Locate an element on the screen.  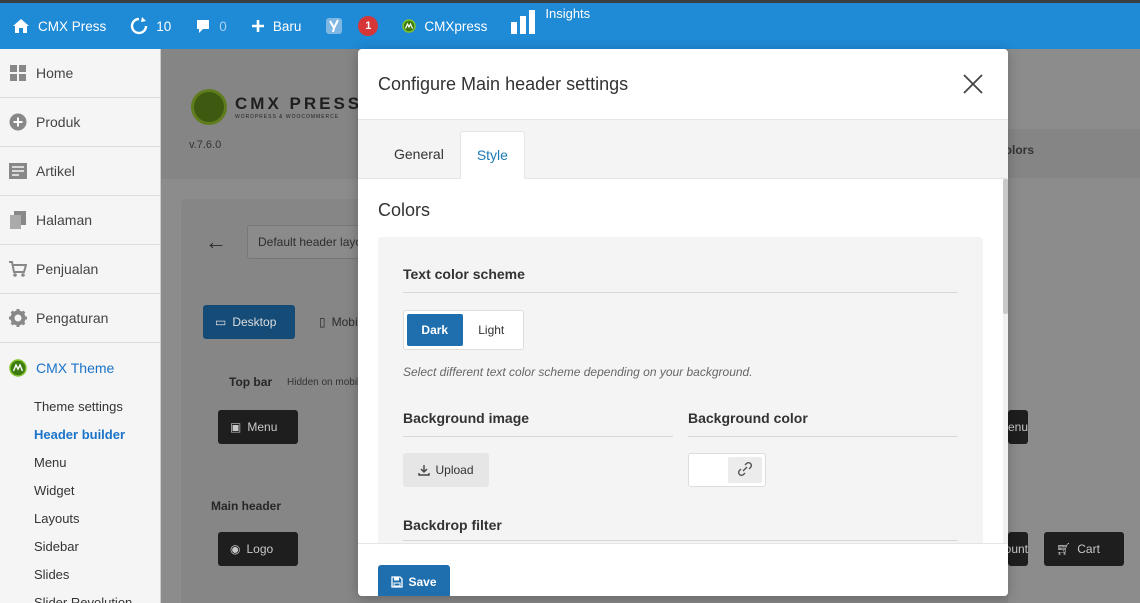
monitor-icon: ▭ is located at coordinates (221, 322).